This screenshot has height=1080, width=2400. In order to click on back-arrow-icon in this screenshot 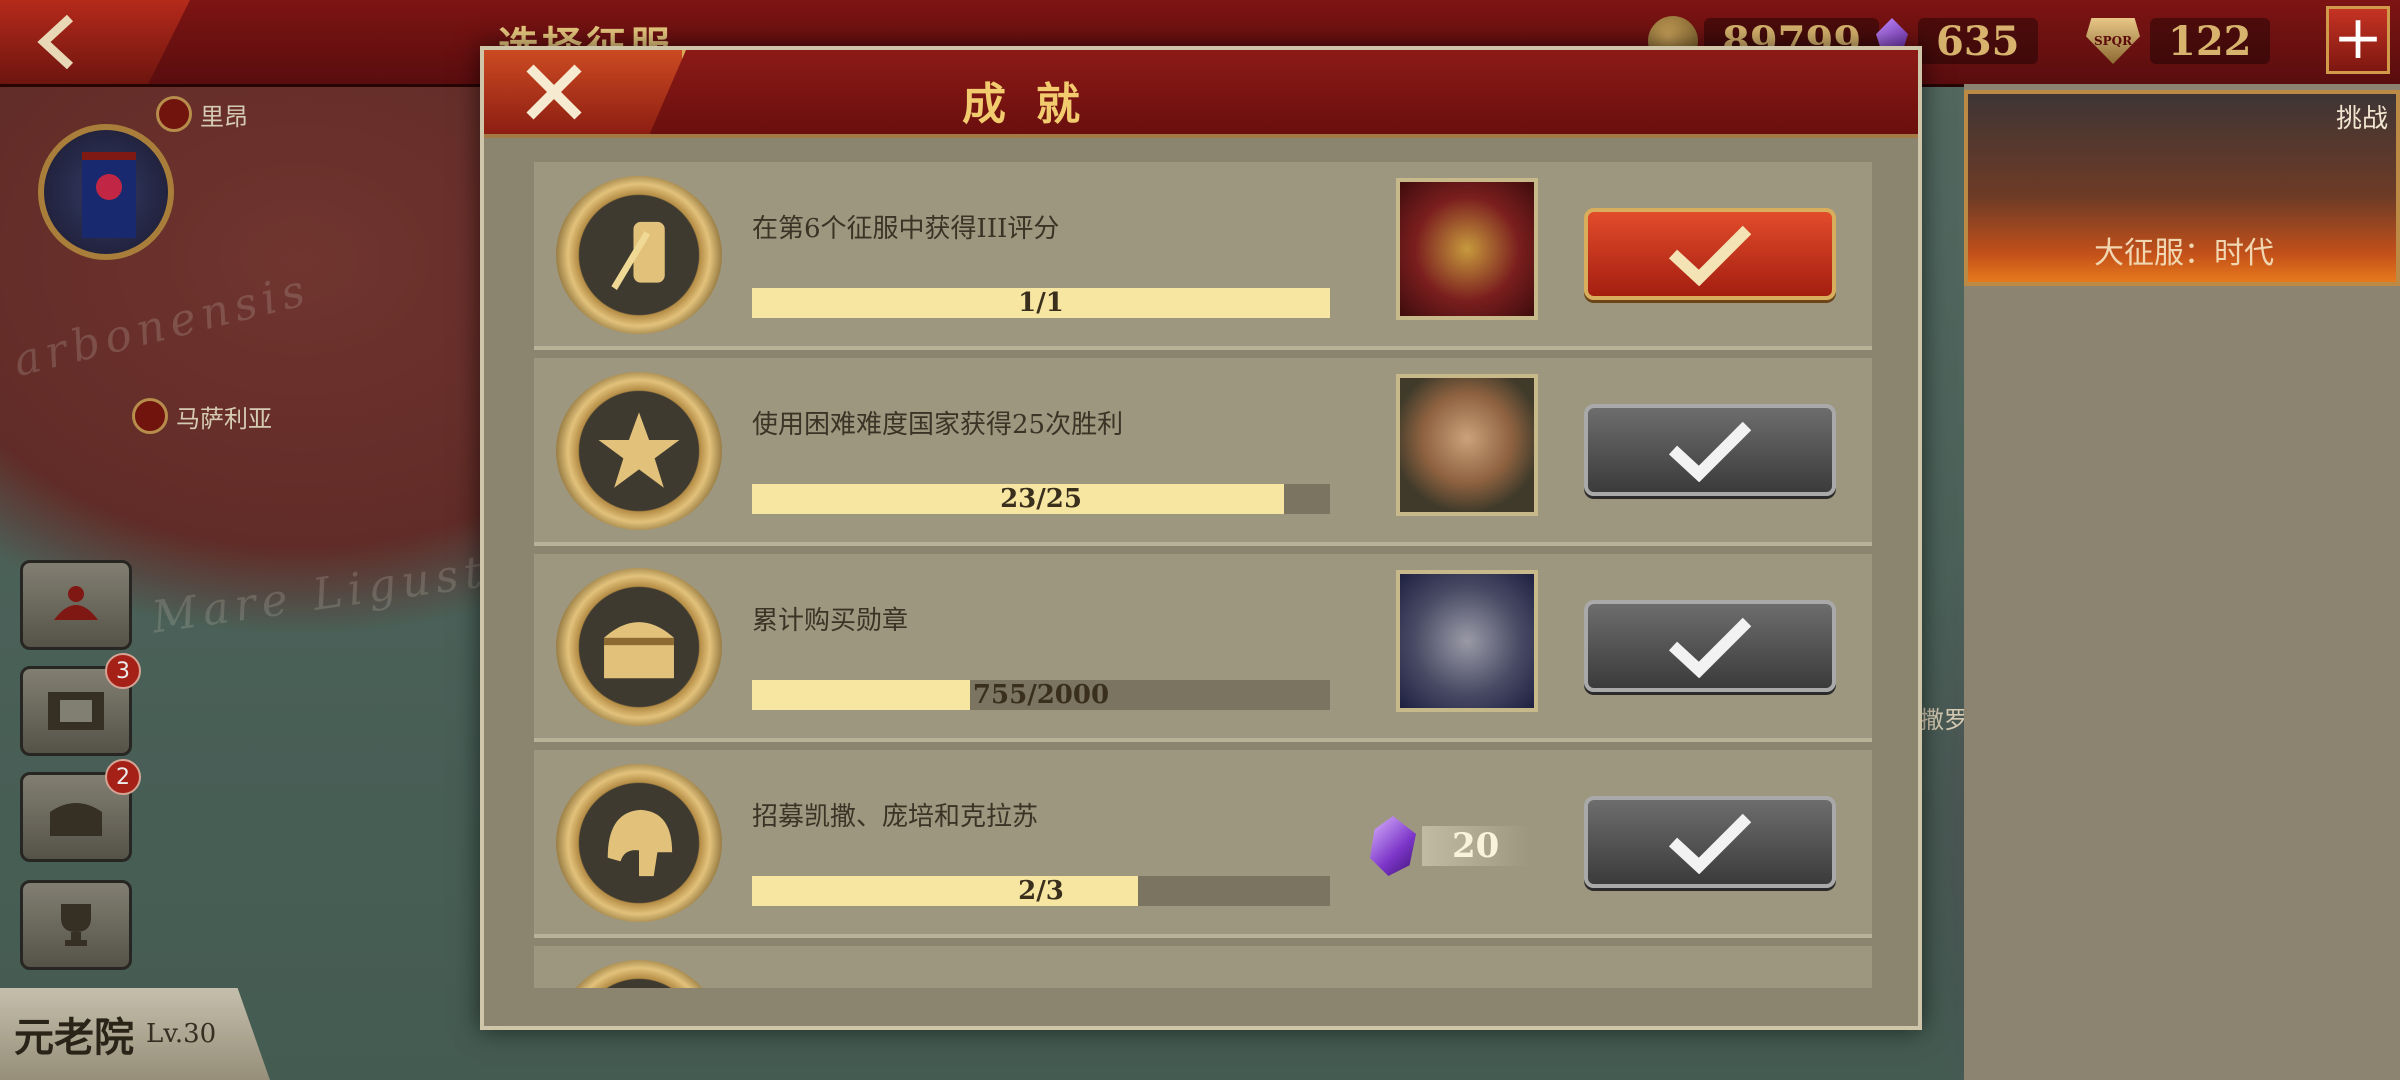, I will do `click(55, 42)`.